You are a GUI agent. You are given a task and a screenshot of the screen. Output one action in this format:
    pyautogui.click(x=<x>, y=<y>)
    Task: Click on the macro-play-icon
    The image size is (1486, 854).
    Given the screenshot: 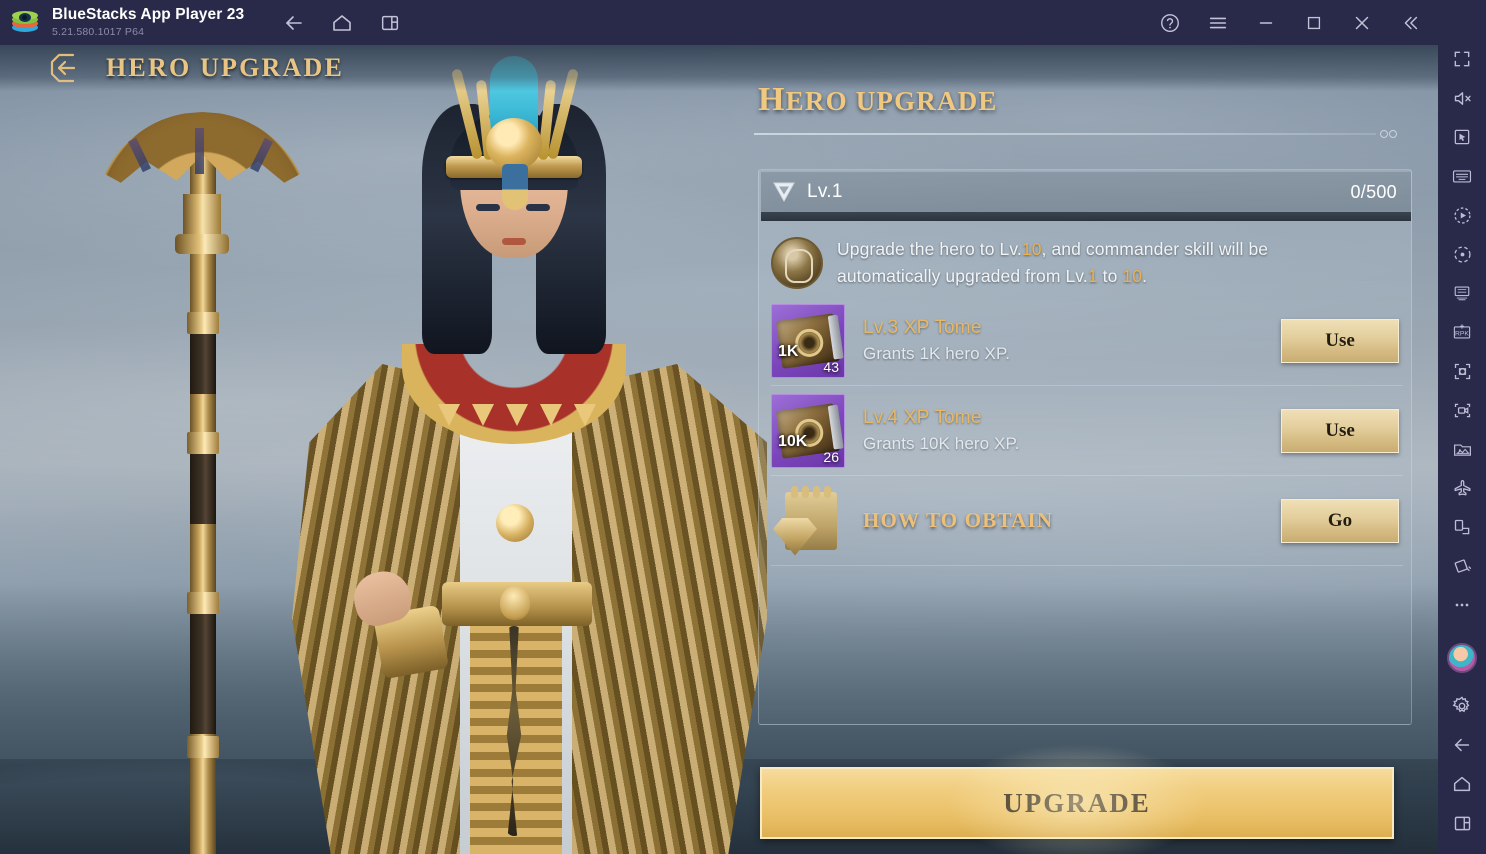 What is the action you would take?
    pyautogui.click(x=1462, y=215)
    